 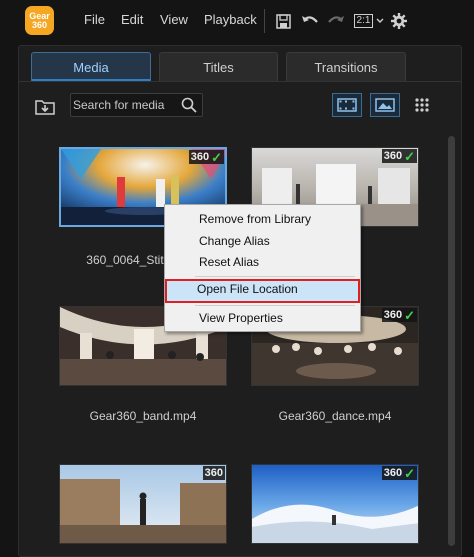 What do you see at coordinates (335, 504) in the screenshot?
I see `media-thumbnail: 360 ✓` at bounding box center [335, 504].